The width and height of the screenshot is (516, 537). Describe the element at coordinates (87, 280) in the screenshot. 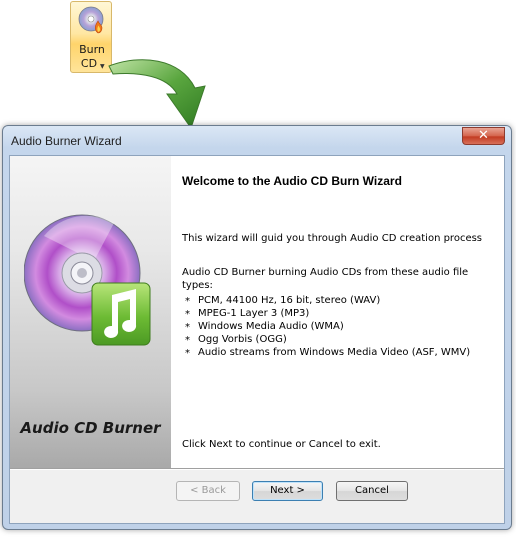

I see `audio-cd-music-note-icon` at that location.